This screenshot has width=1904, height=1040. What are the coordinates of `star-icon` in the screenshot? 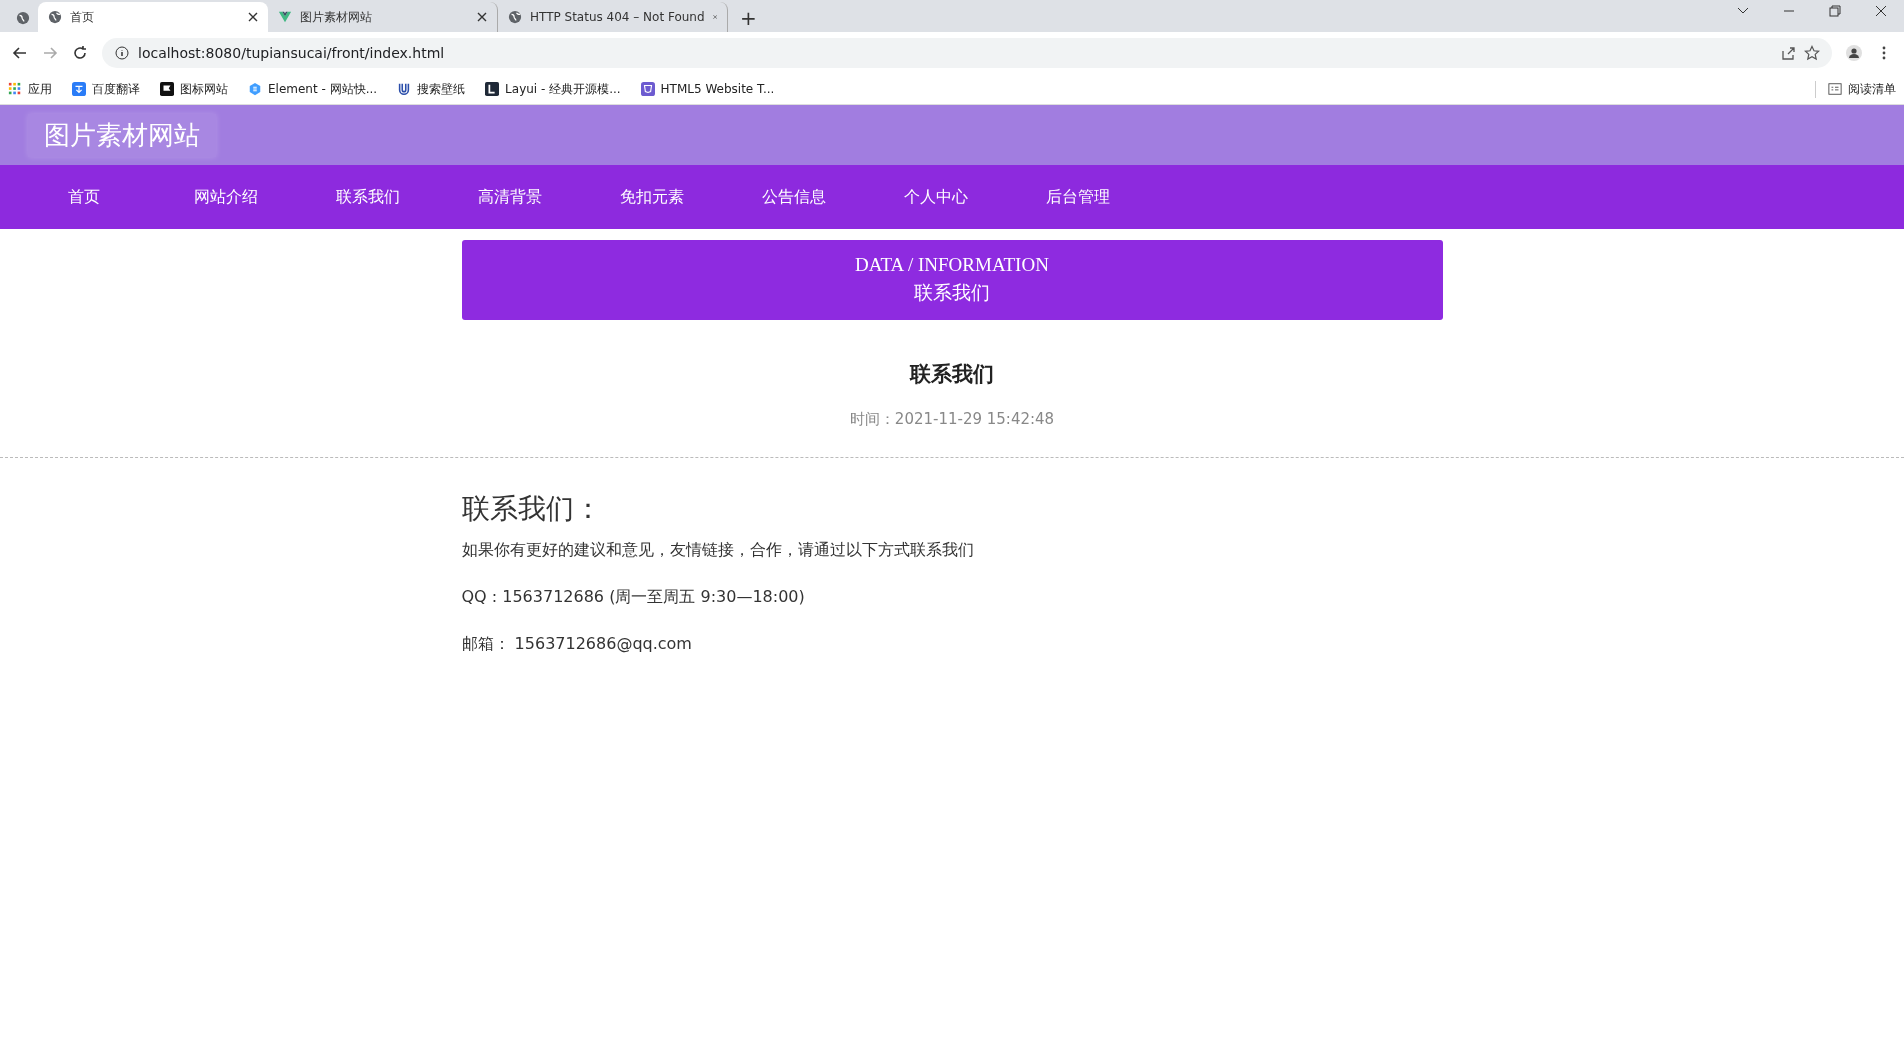 It's located at (1812, 53).